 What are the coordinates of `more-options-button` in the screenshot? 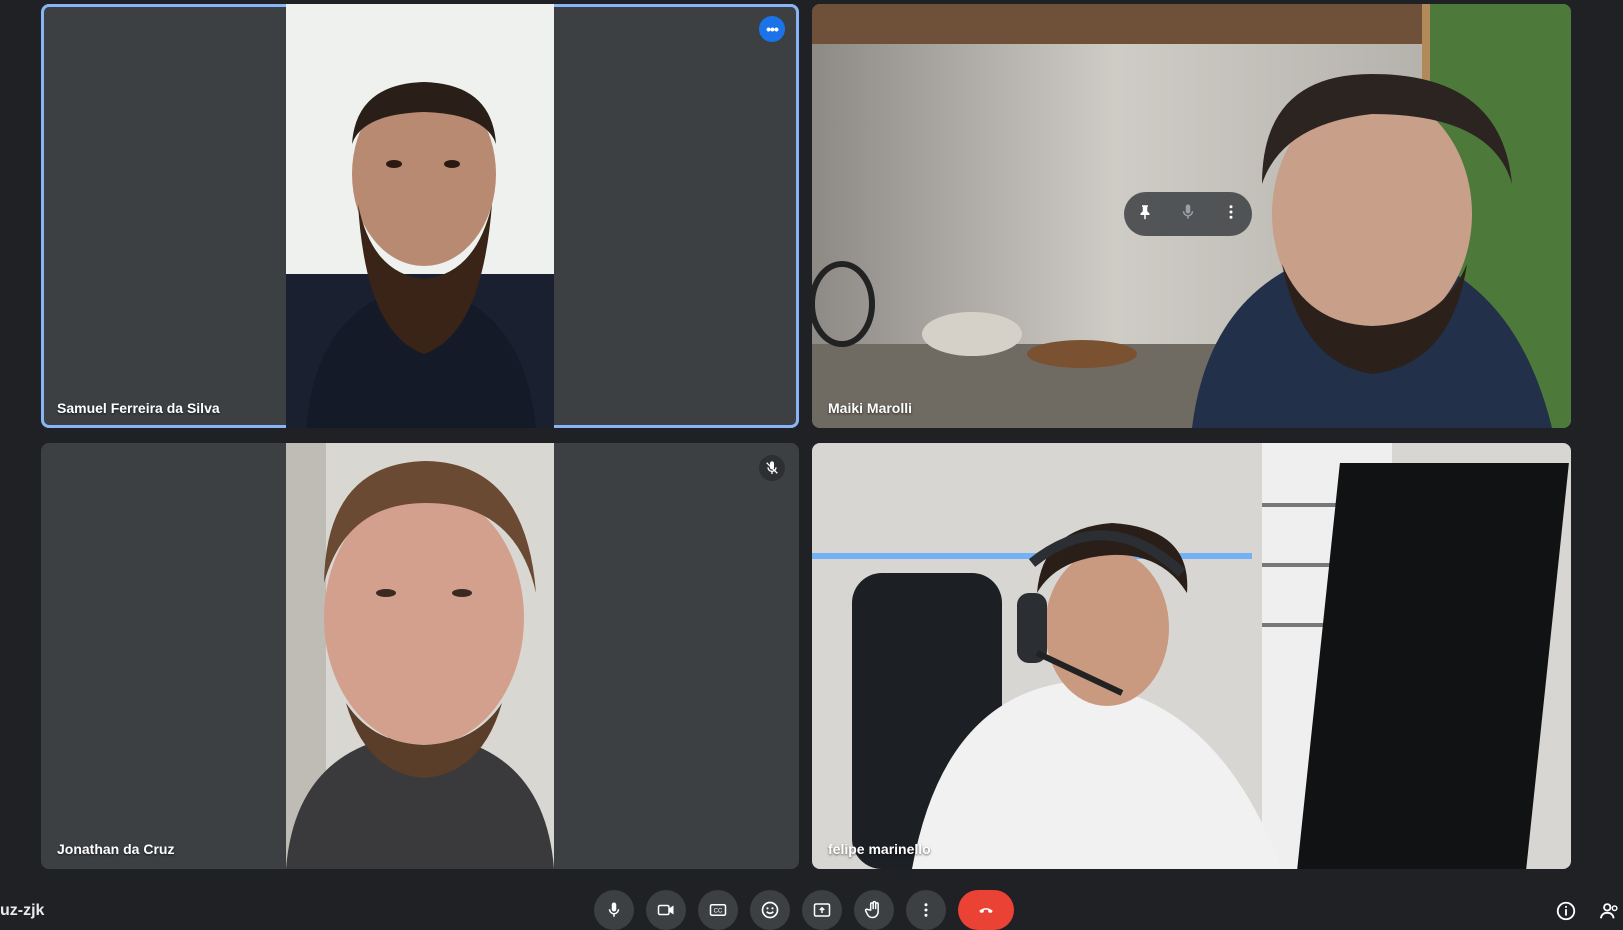 It's located at (926, 910).